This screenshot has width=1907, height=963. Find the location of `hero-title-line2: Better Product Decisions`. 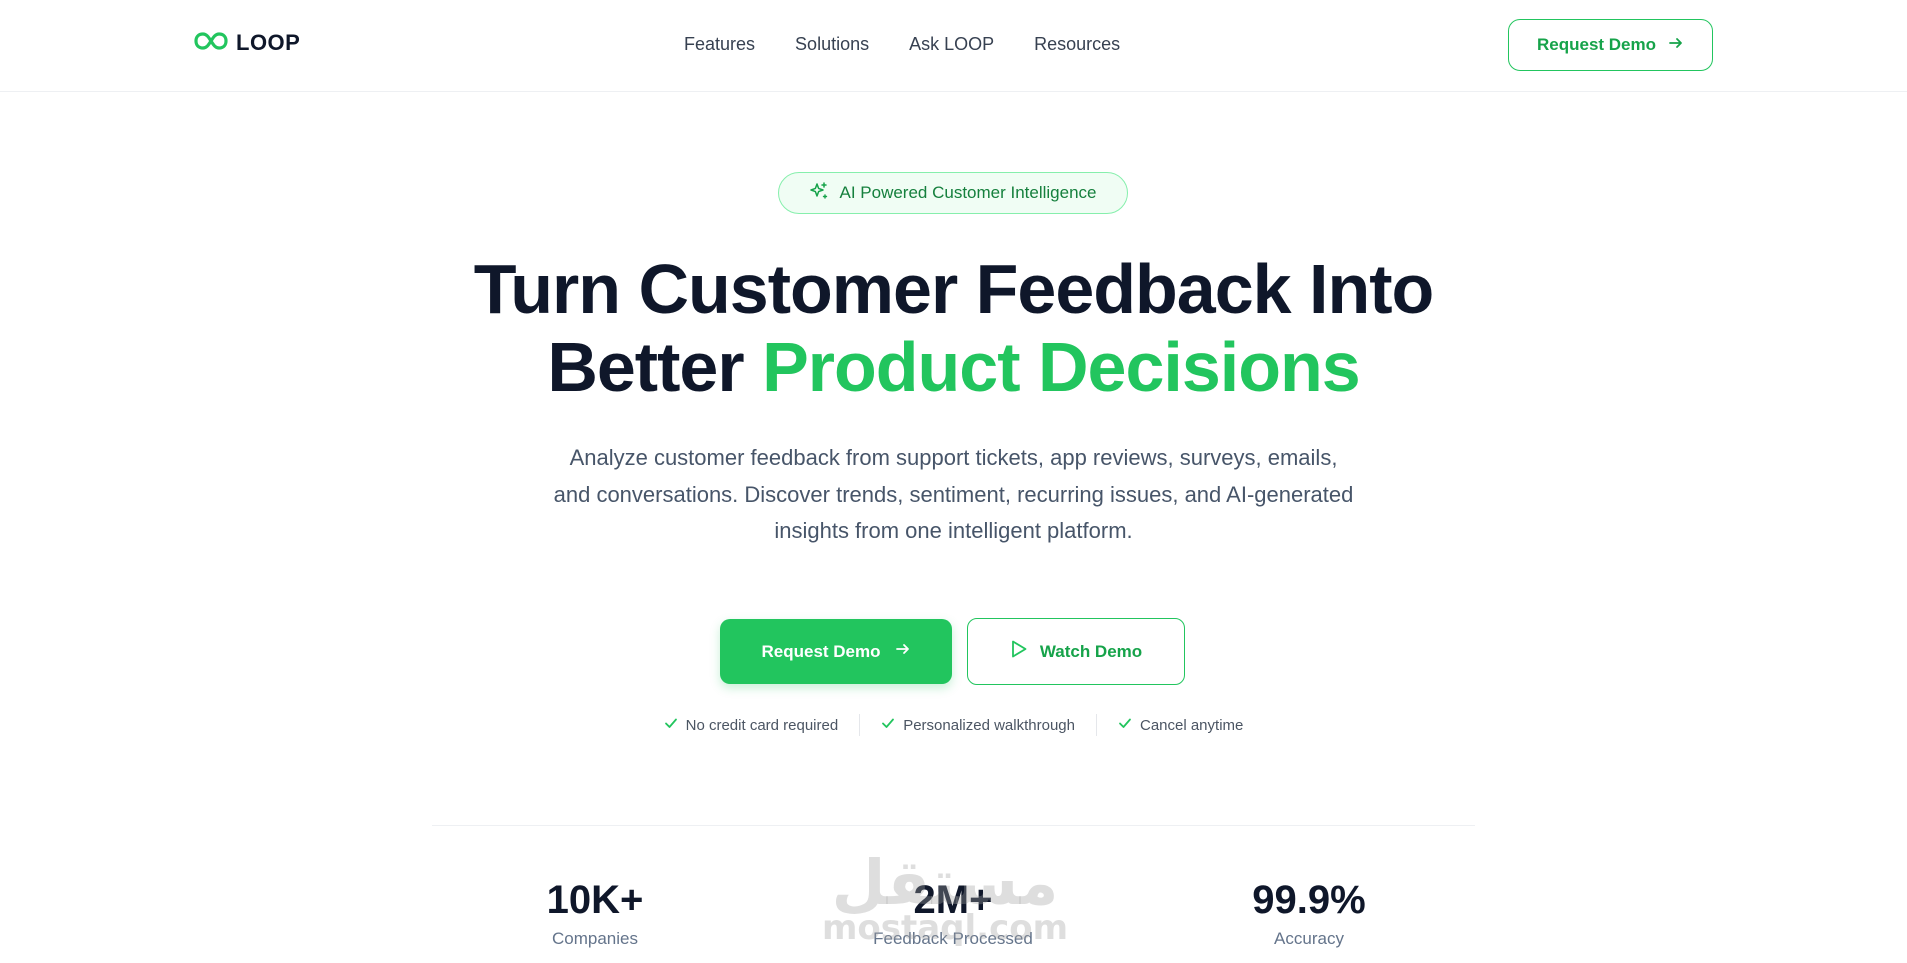

hero-title-line2: Better Product Decisions is located at coordinates (953, 367).